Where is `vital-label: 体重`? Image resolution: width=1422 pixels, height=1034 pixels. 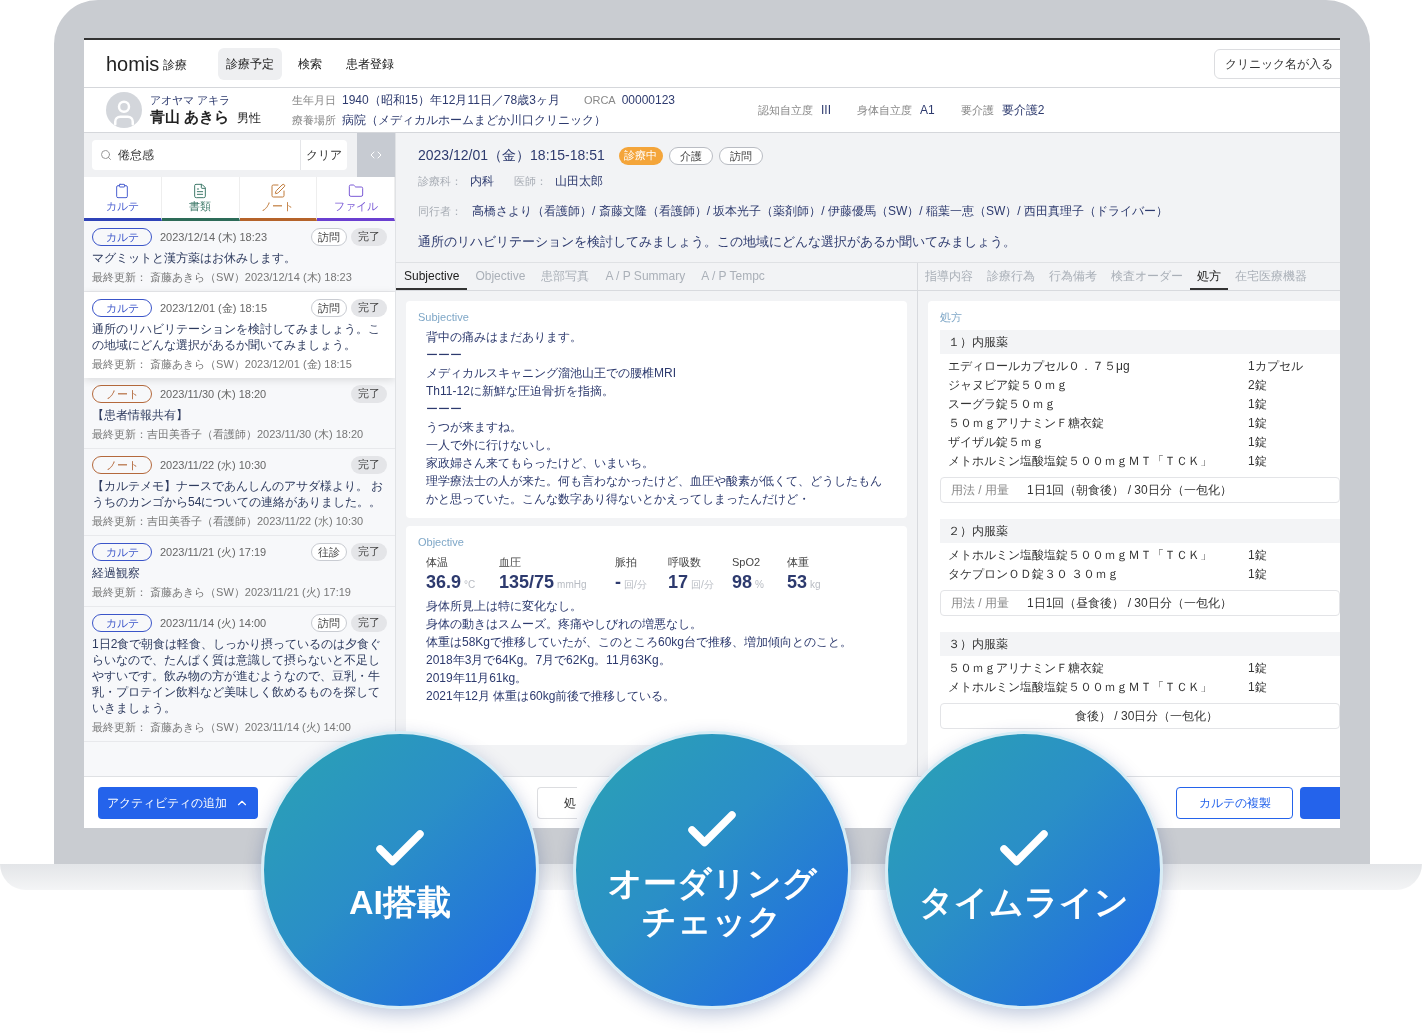 vital-label: 体重 is located at coordinates (798, 562).